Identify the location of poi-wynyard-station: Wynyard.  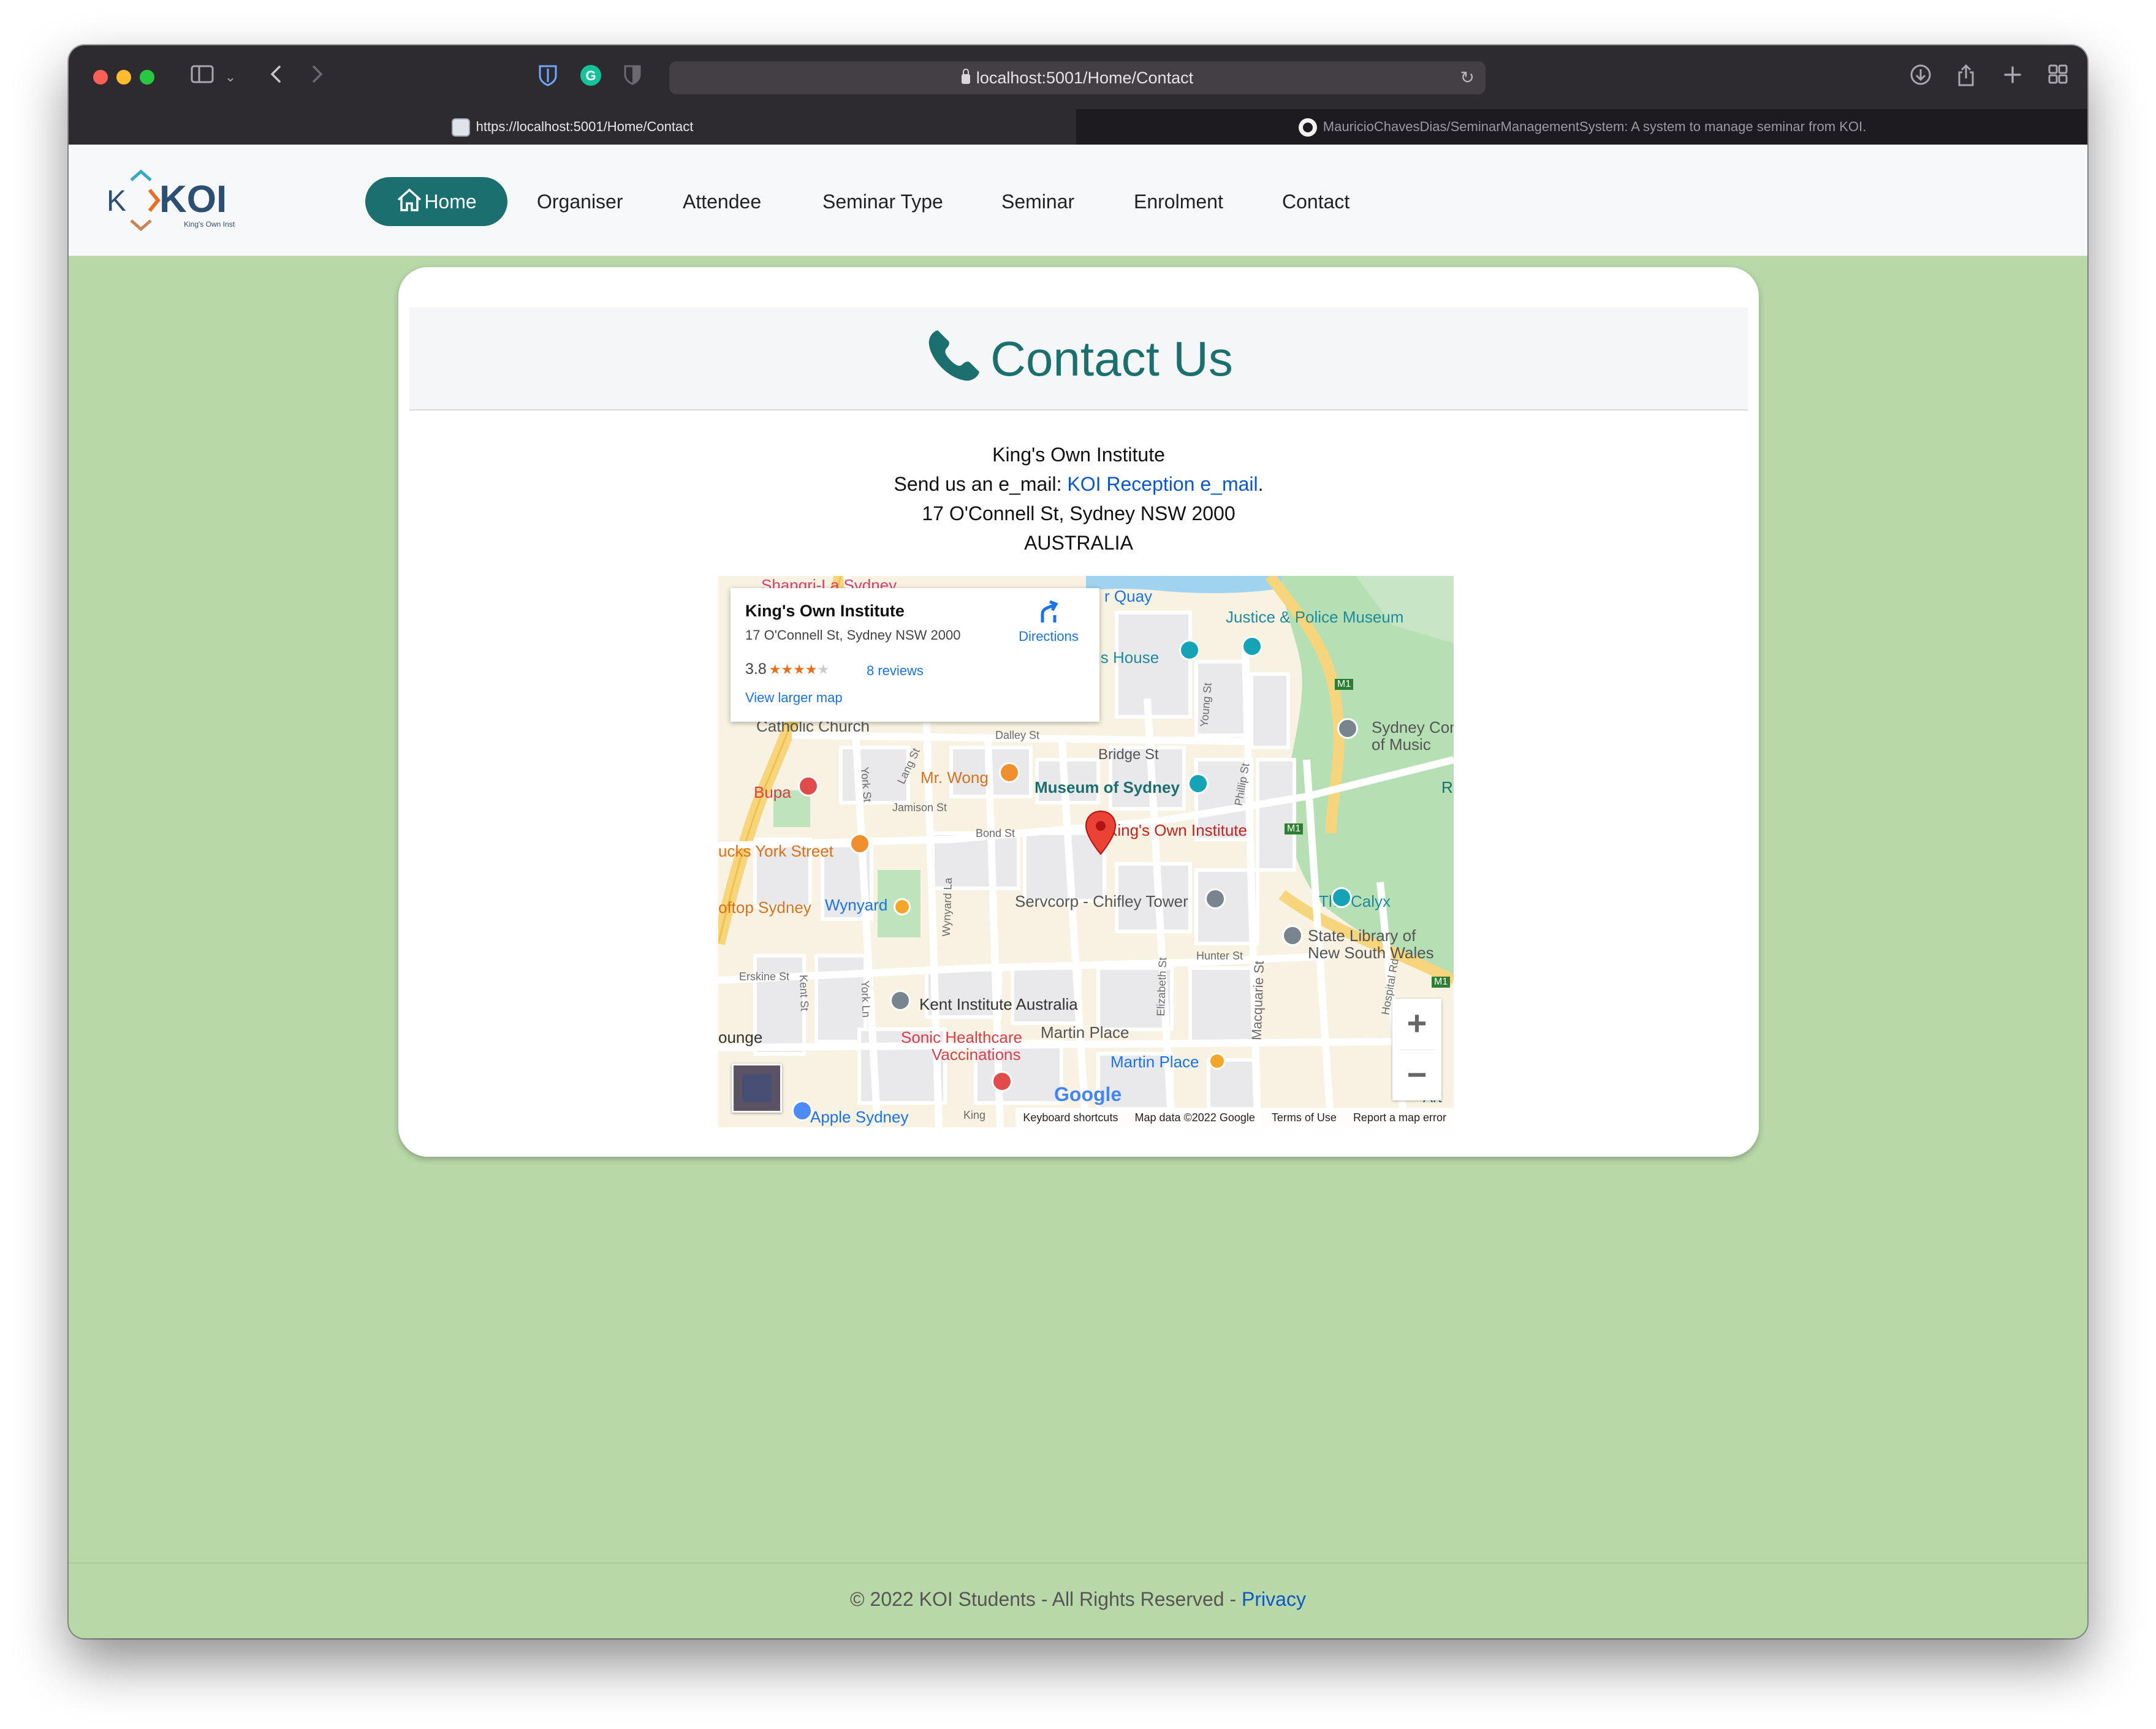
(856, 905).